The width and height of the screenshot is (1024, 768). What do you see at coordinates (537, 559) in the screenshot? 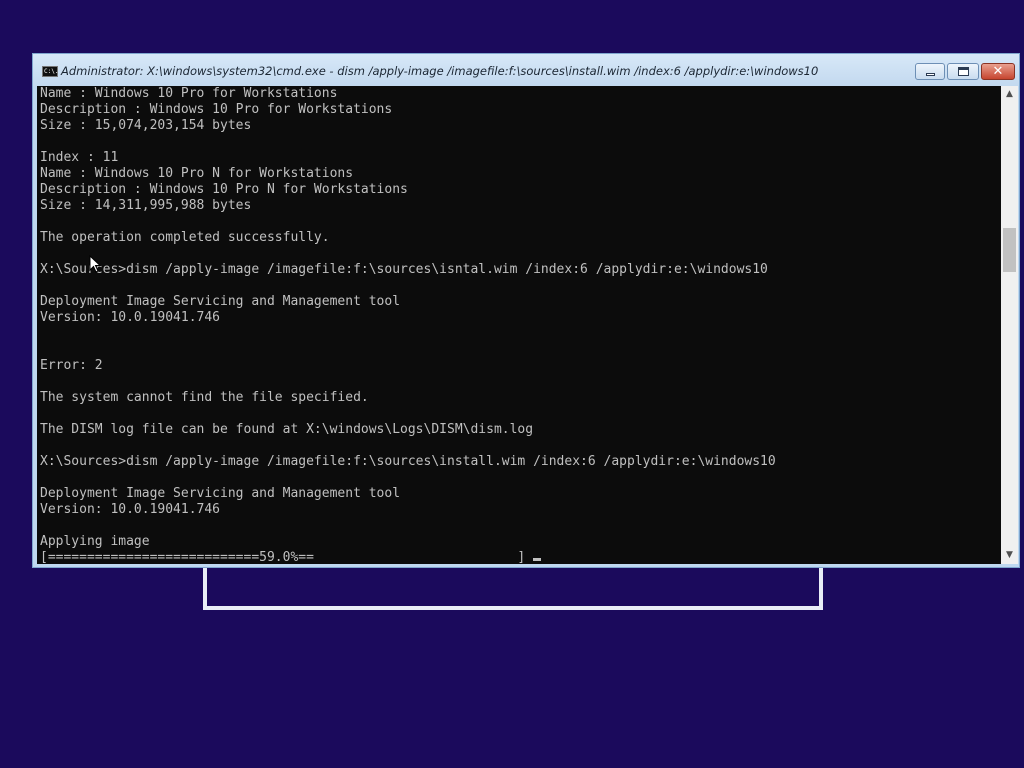
I see `text-cursor` at bounding box center [537, 559].